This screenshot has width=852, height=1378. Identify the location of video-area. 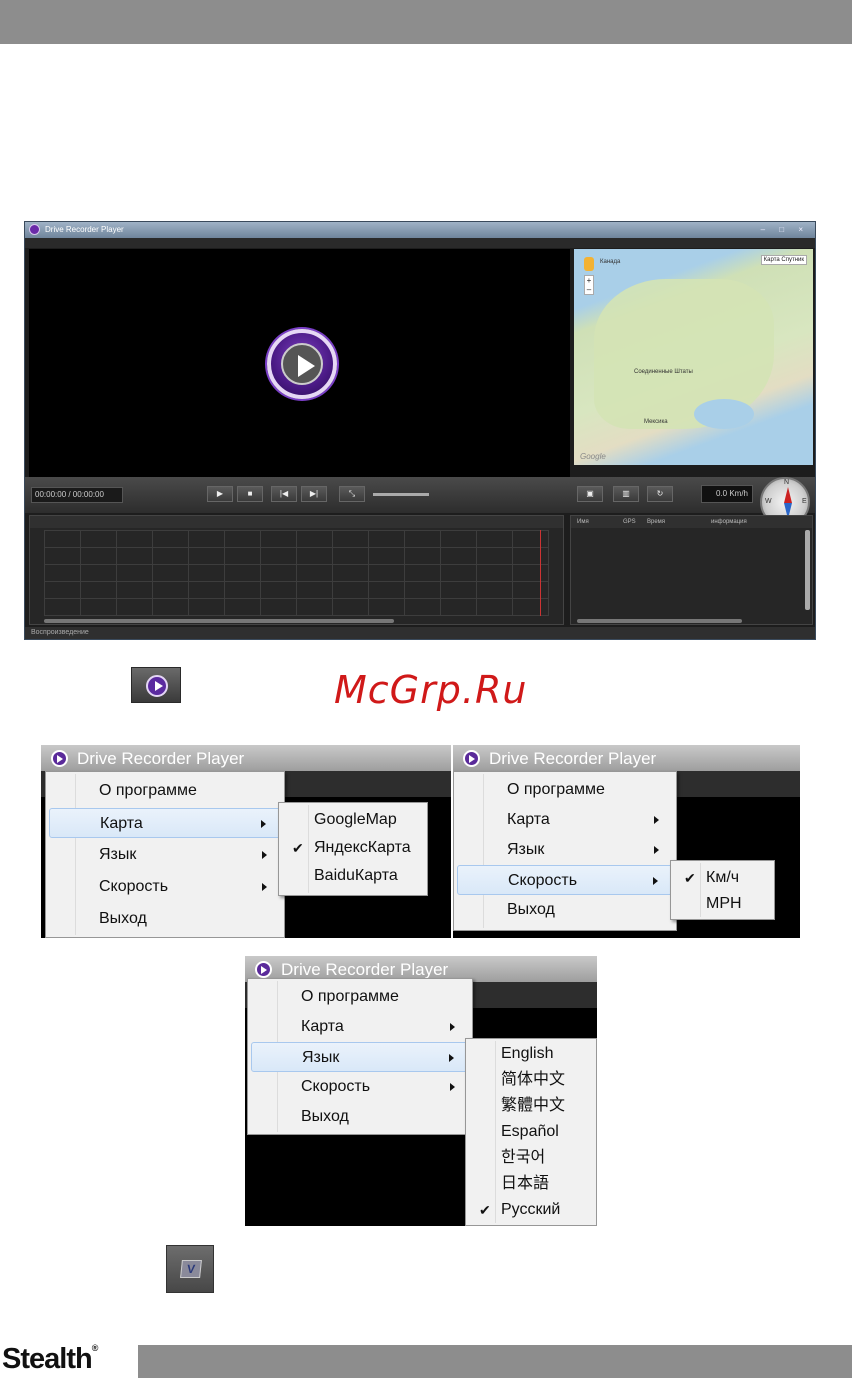
(299, 373).